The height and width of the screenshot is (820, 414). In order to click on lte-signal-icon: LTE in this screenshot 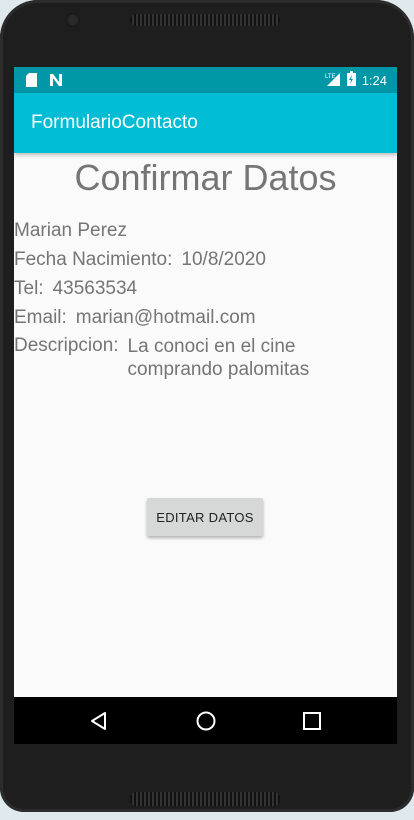, I will do `click(333, 80)`.